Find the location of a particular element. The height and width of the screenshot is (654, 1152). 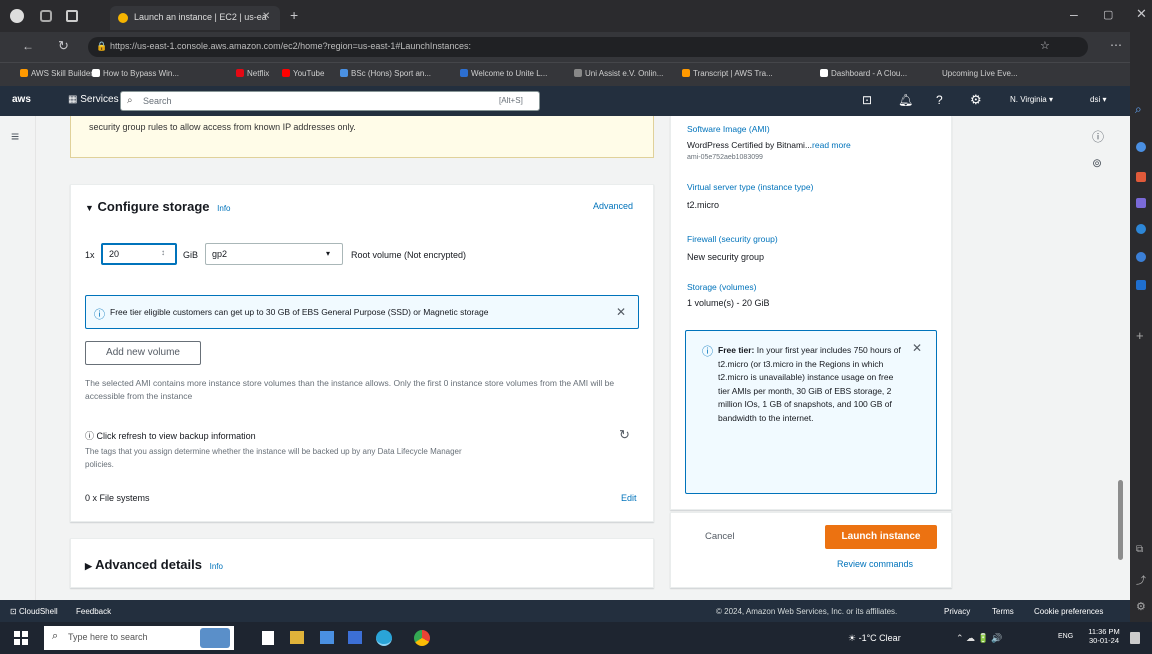

feedback-panel-icon: ⊚ is located at coordinates (1097, 163).